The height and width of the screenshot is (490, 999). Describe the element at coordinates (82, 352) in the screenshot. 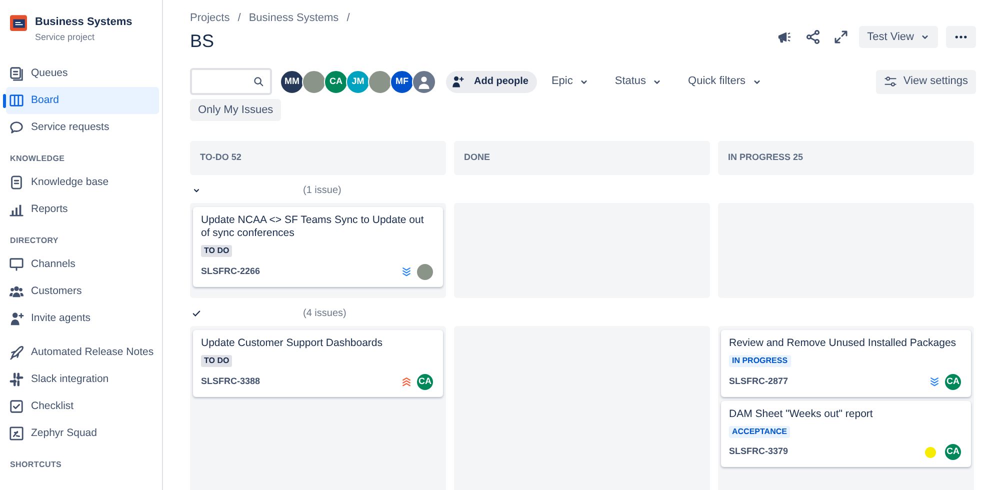

I see `sidebar-item: Automated Release Notes` at that location.